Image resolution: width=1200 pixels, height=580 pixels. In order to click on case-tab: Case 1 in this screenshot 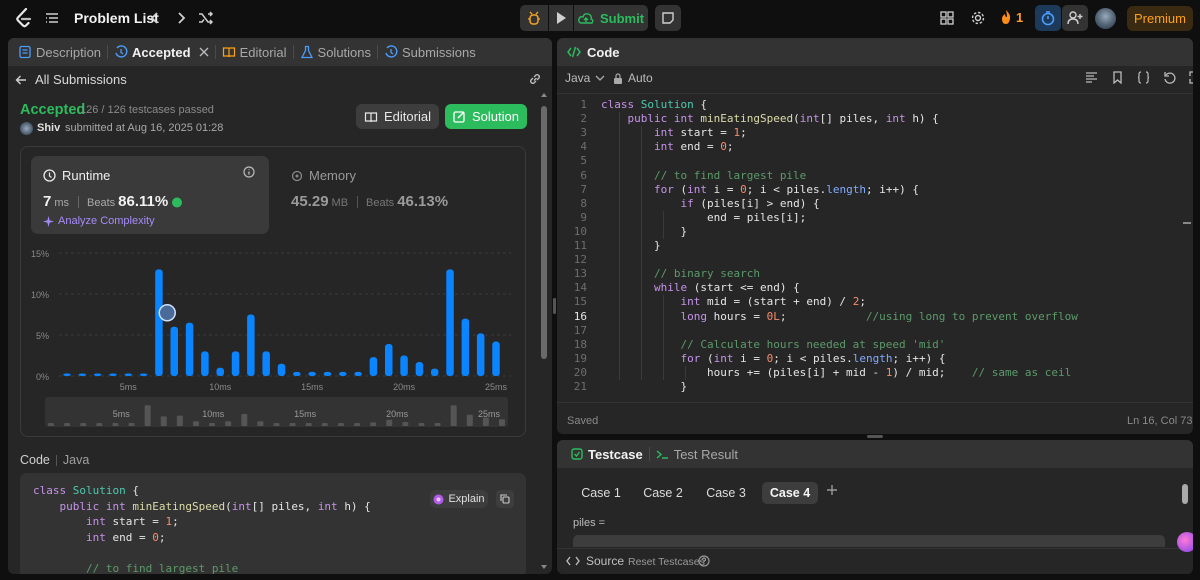, I will do `click(601, 493)`.